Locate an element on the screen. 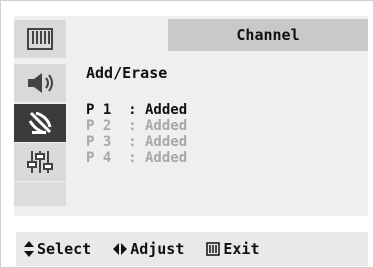  menu-title-bar: Channel is located at coordinates (268, 35).